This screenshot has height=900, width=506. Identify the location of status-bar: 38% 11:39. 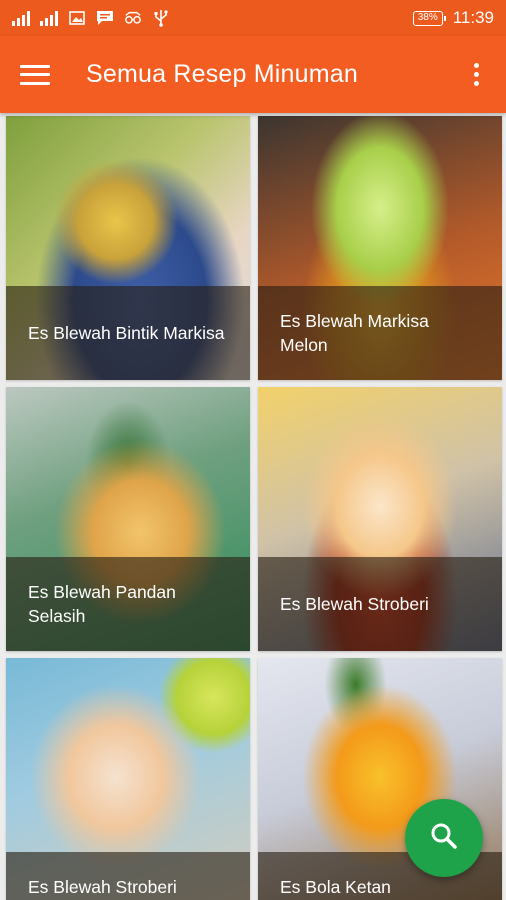
(253, 18).